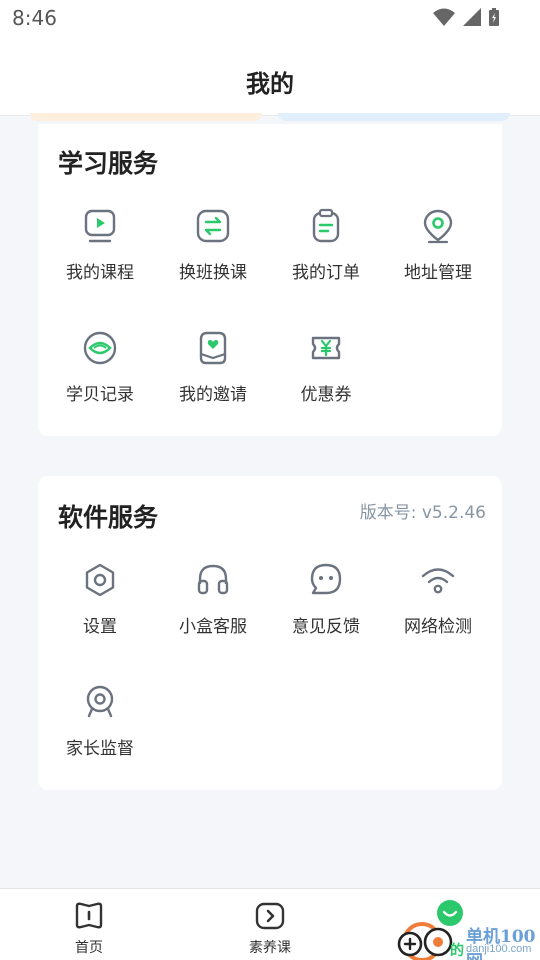 Image resolution: width=540 pixels, height=960 pixels. I want to click on version-number: 版本号: v5.2.46, so click(422, 513).